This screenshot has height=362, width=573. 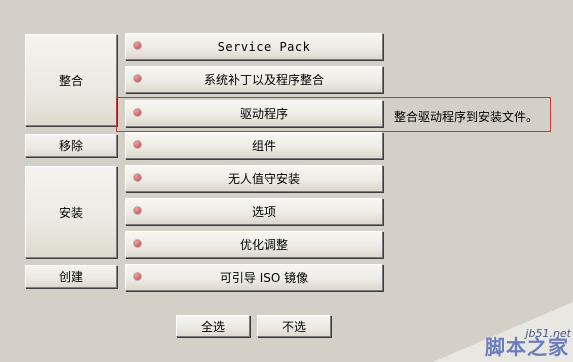 What do you see at coordinates (527, 347) in the screenshot?
I see `watermark-brand-text: 脚本之家` at bounding box center [527, 347].